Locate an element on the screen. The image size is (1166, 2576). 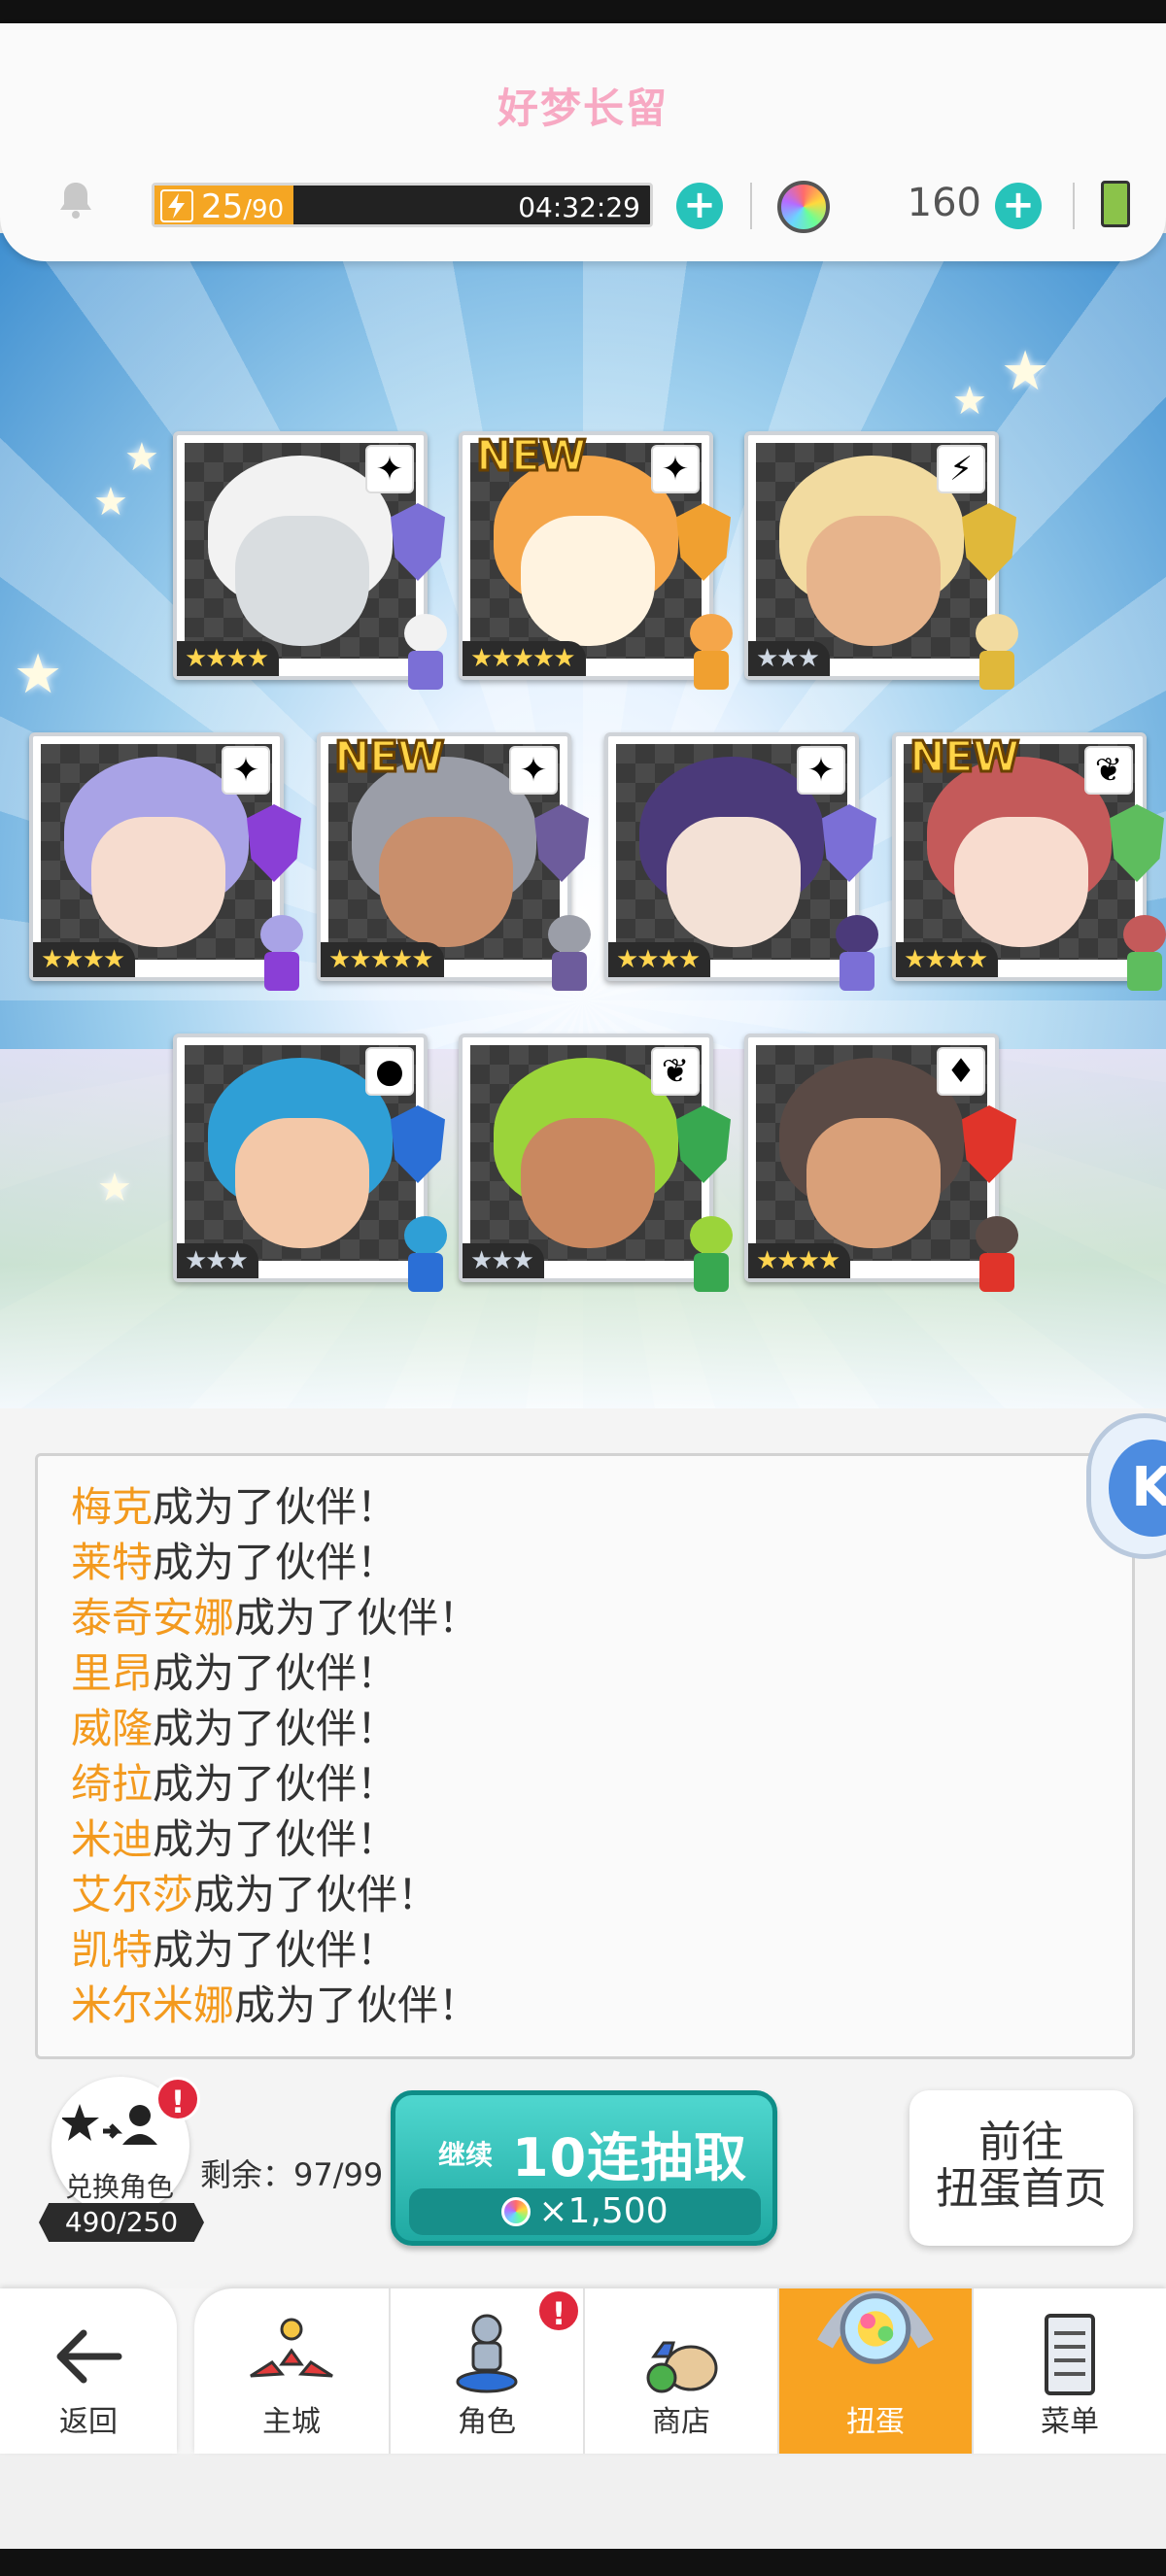
nav-tab-shop: 商店 is located at coordinates (680, 2371).